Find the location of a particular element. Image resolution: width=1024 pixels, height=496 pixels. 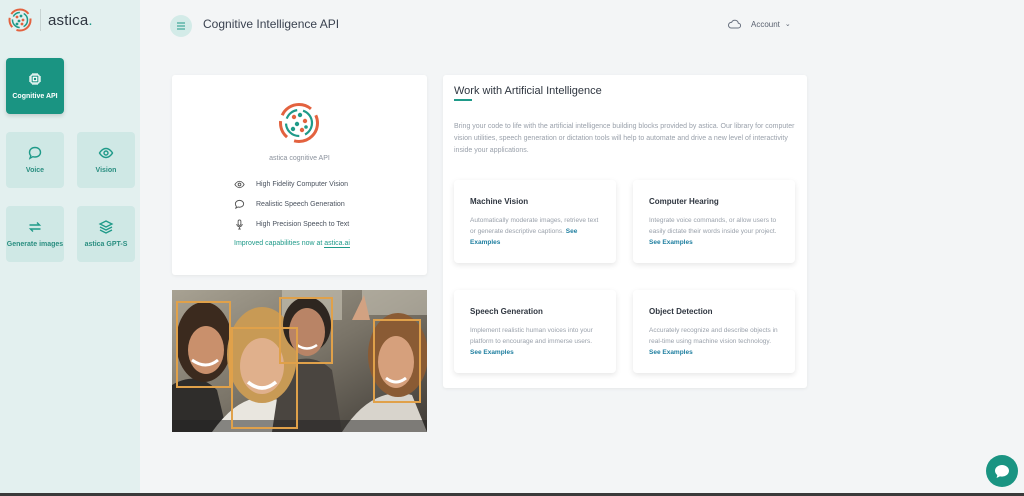

hamburger-icon is located at coordinates (181, 26).